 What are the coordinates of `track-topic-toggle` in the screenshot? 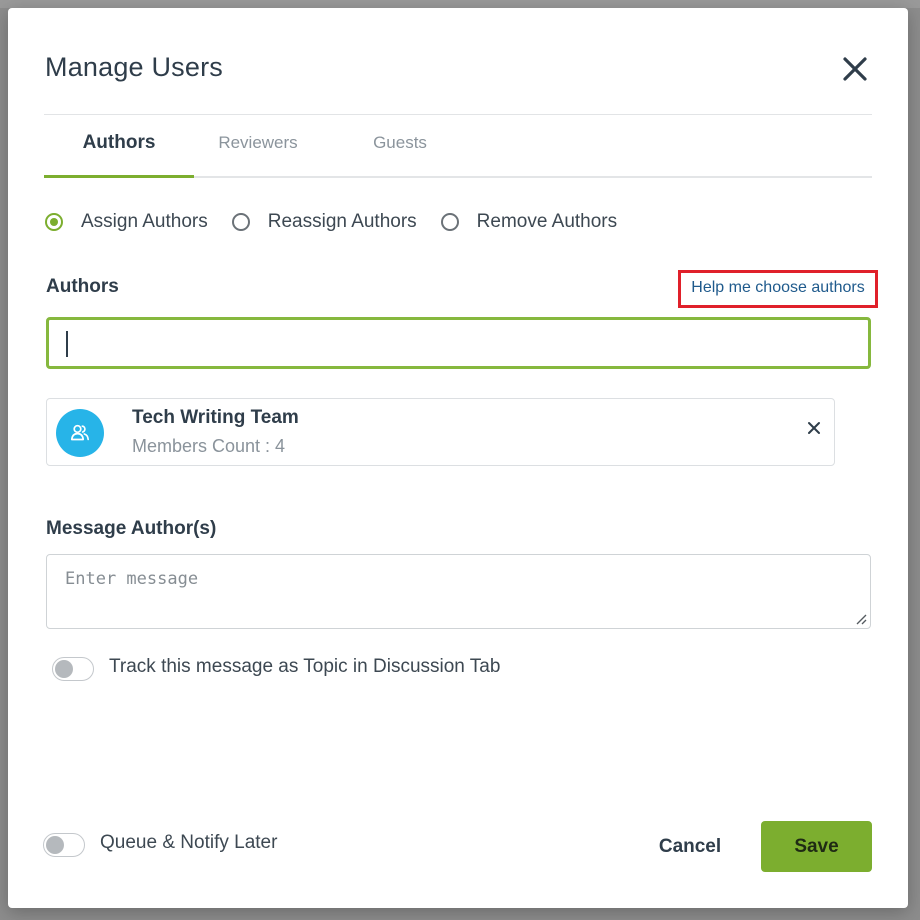 It's located at (73, 669).